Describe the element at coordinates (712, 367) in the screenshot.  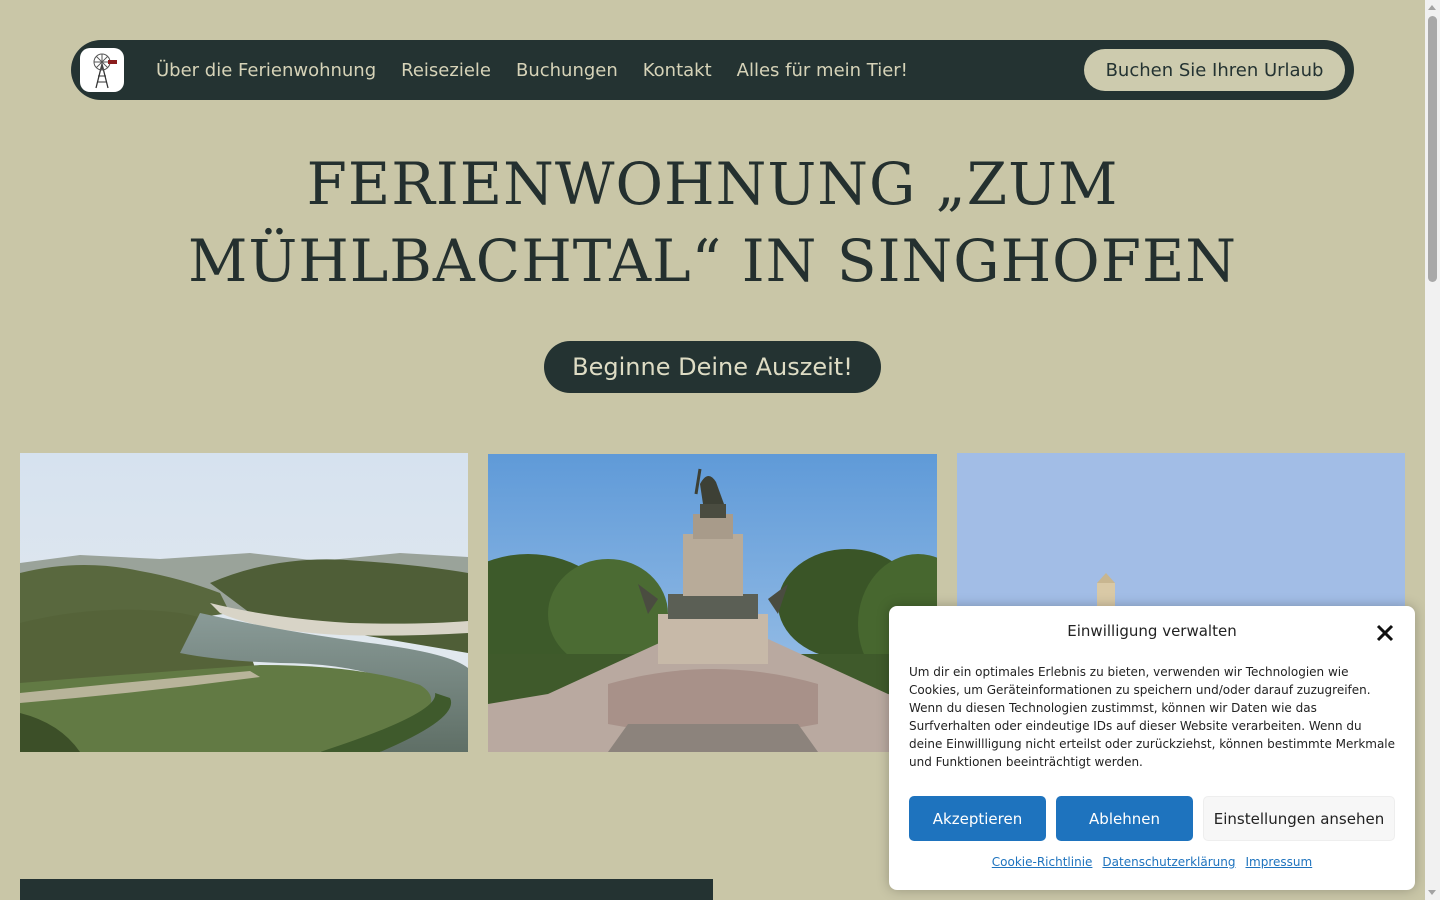
I see `start-timeout-button: Beginne Deine Auszeit!` at that location.